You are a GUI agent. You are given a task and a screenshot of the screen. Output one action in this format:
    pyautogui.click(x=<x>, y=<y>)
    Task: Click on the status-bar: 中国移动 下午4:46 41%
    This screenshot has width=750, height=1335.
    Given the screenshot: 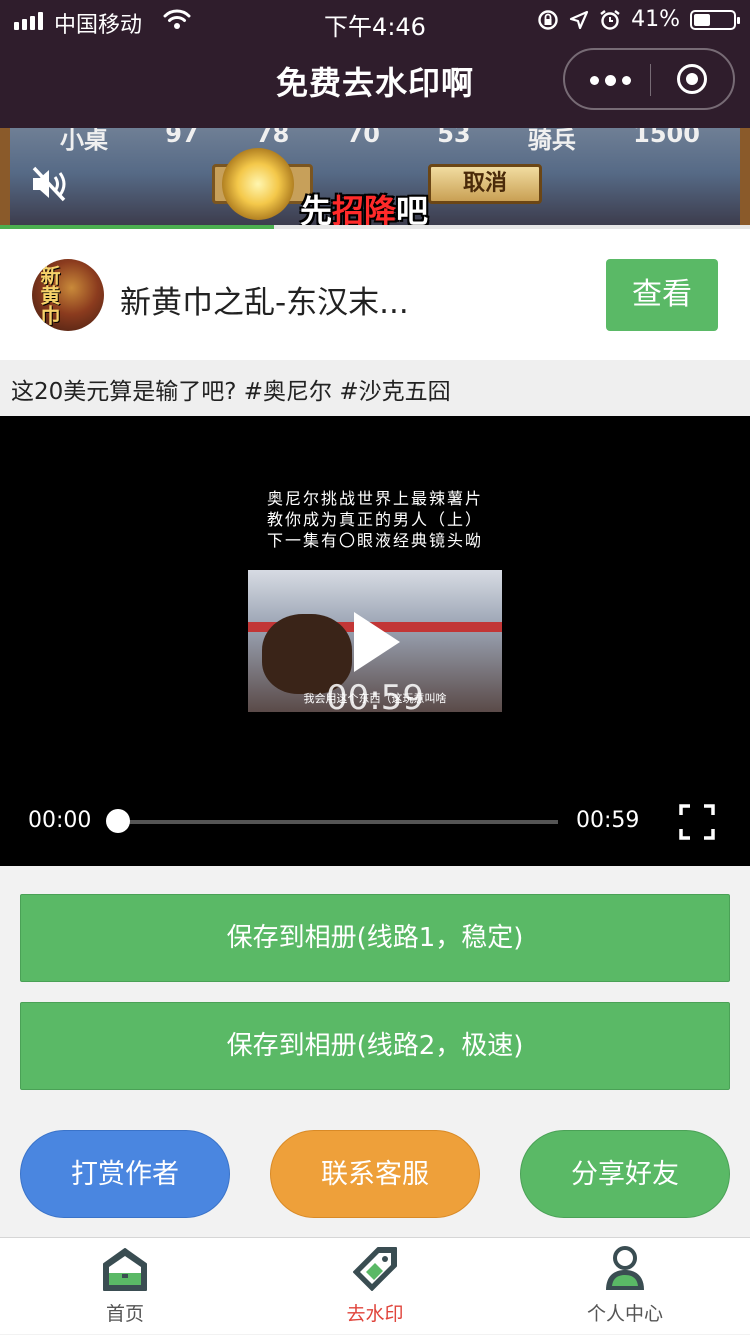 What is the action you would take?
    pyautogui.click(x=375, y=20)
    